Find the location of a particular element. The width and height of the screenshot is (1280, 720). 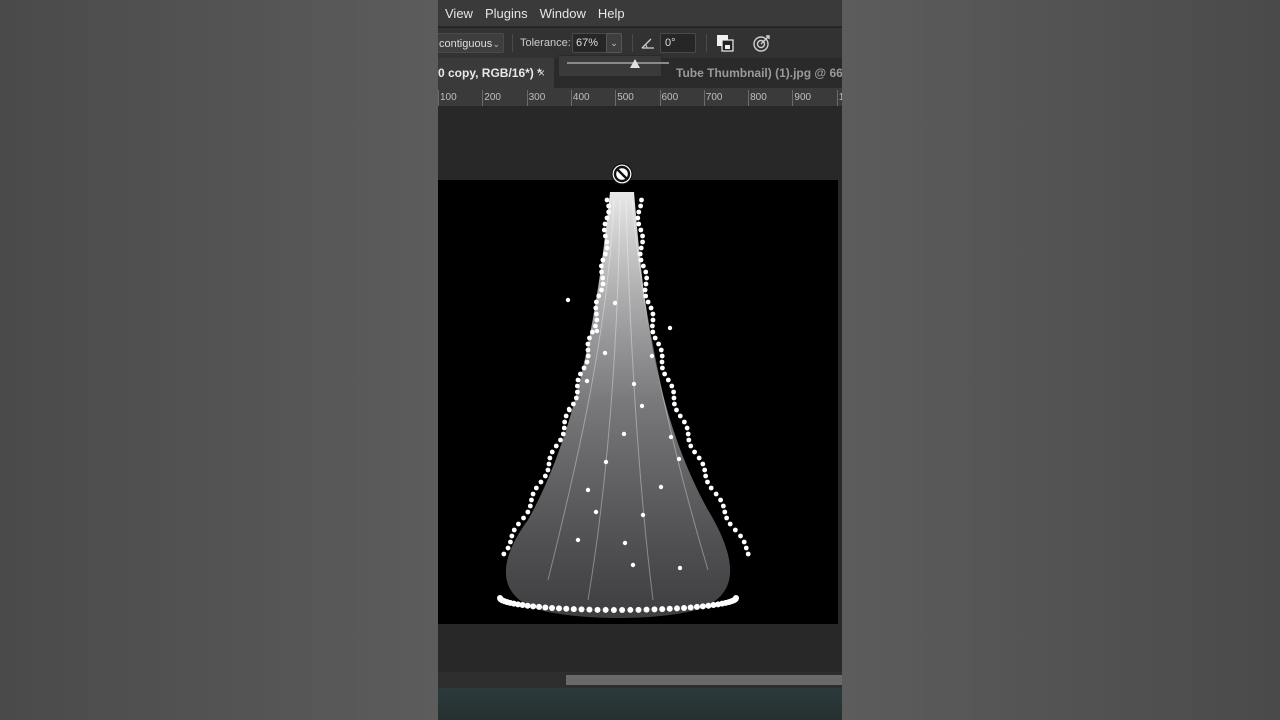

scrollbar-thumb is located at coordinates (704, 680).